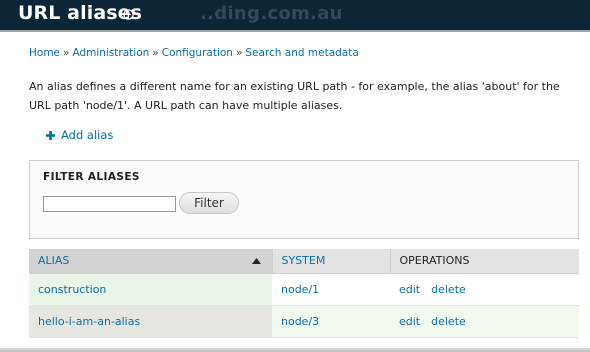 Image resolution: width=590 pixels, height=352 pixels. I want to click on table-row: hello-i-am-an-alias node/3 edit delete, so click(304, 321).